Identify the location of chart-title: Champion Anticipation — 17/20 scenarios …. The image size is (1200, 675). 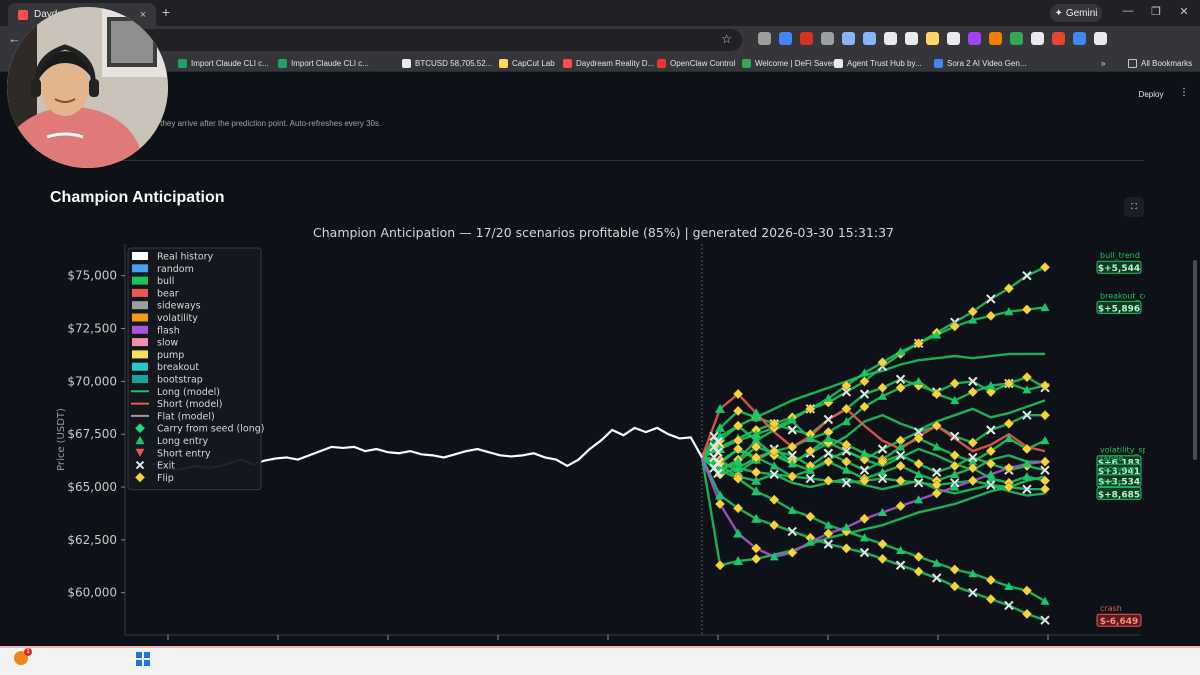
(603, 232).